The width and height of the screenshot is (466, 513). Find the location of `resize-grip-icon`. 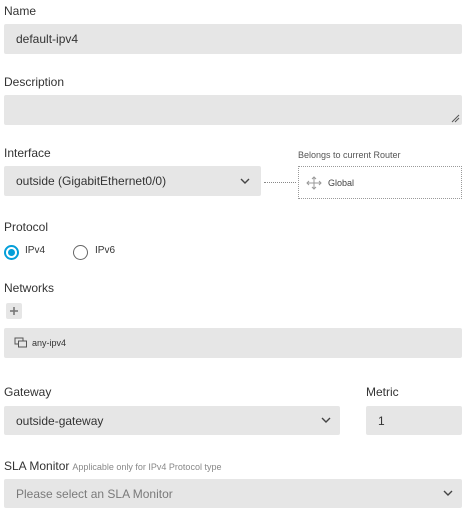

resize-grip-icon is located at coordinates (455, 118).